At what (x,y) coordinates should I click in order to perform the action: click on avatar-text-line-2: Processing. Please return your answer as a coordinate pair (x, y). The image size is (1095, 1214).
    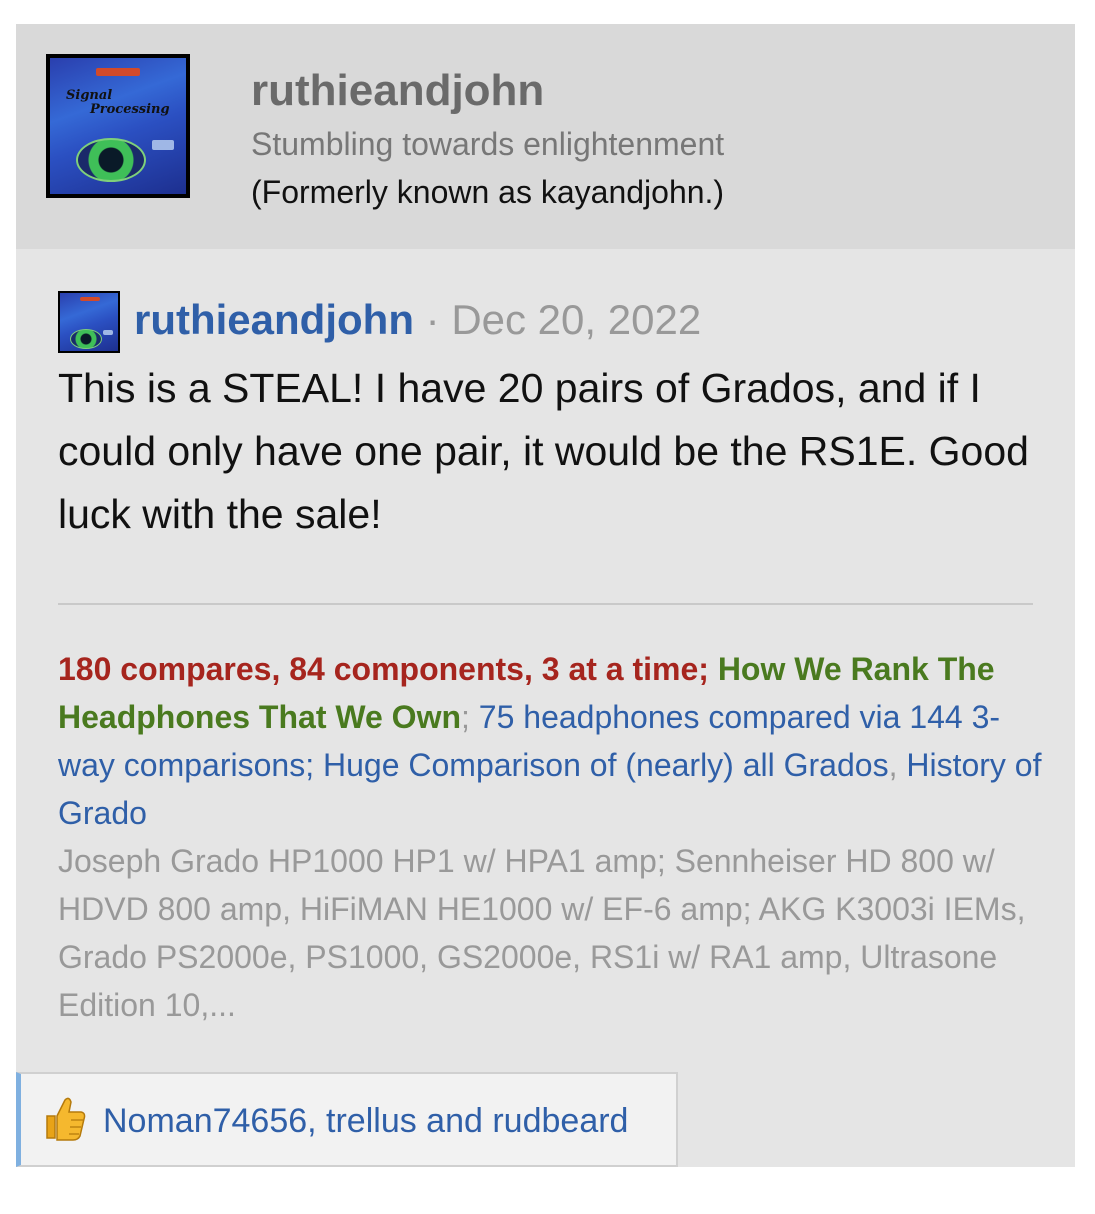
    Looking at the image, I should click on (130, 109).